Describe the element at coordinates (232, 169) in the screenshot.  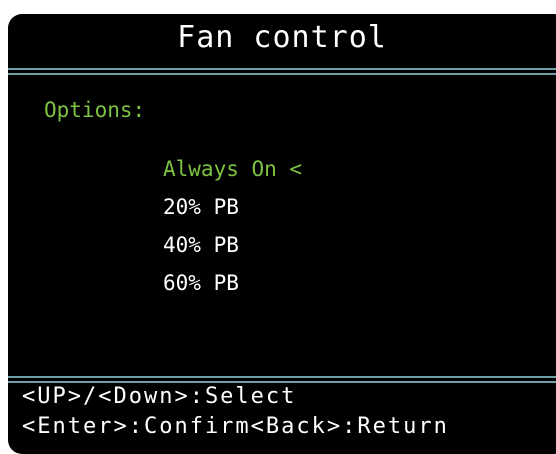
I see `menu-item-always-on: Always On <` at that location.